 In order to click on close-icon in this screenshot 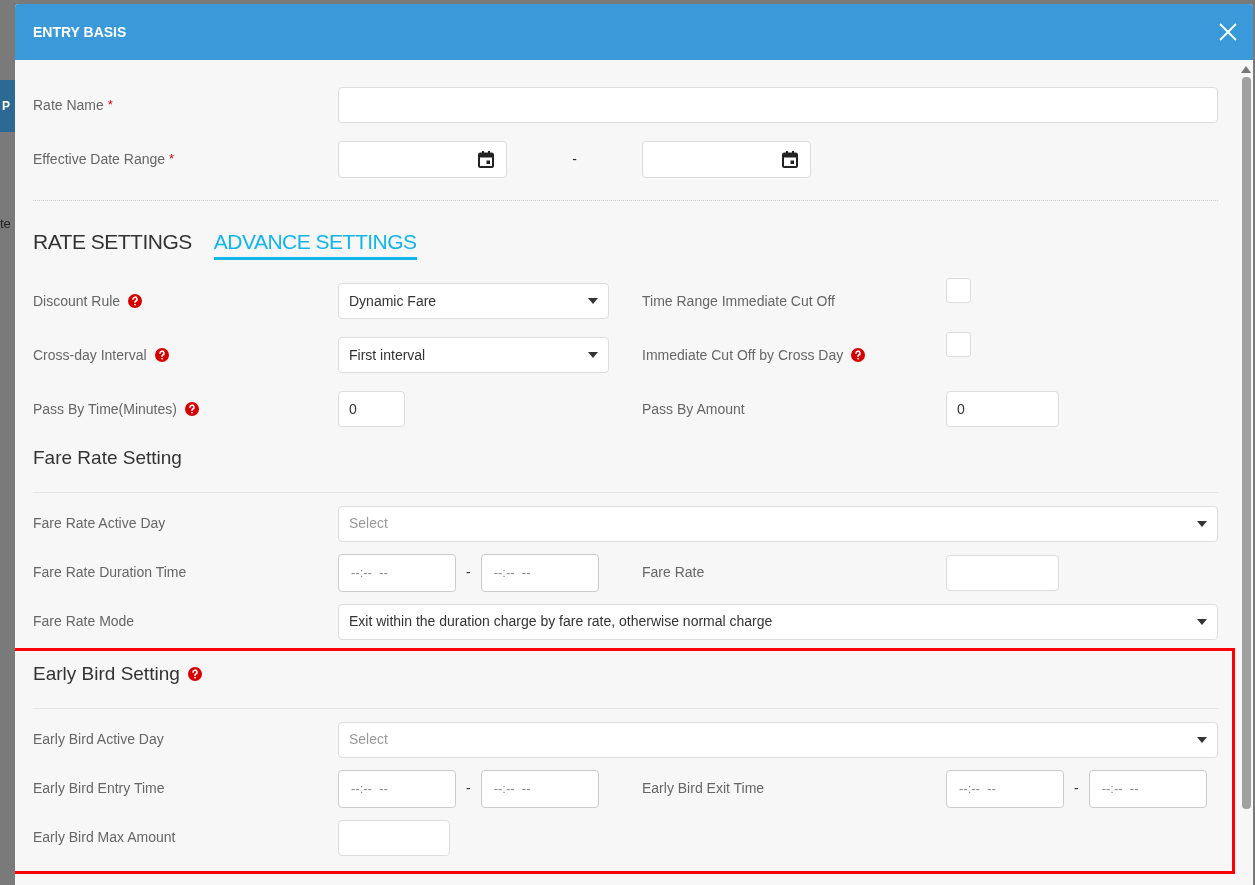, I will do `click(1228, 32)`.